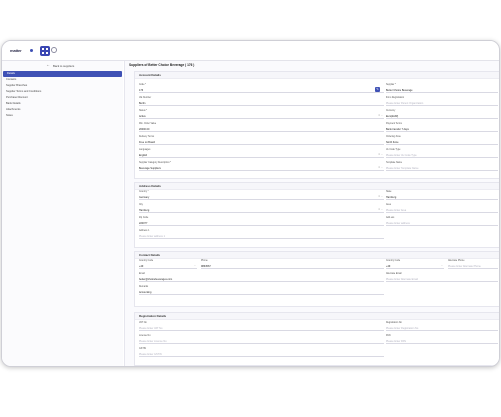 The height and width of the screenshot is (417, 501). I want to click on state-field: State Hamburg, so click(442, 195).